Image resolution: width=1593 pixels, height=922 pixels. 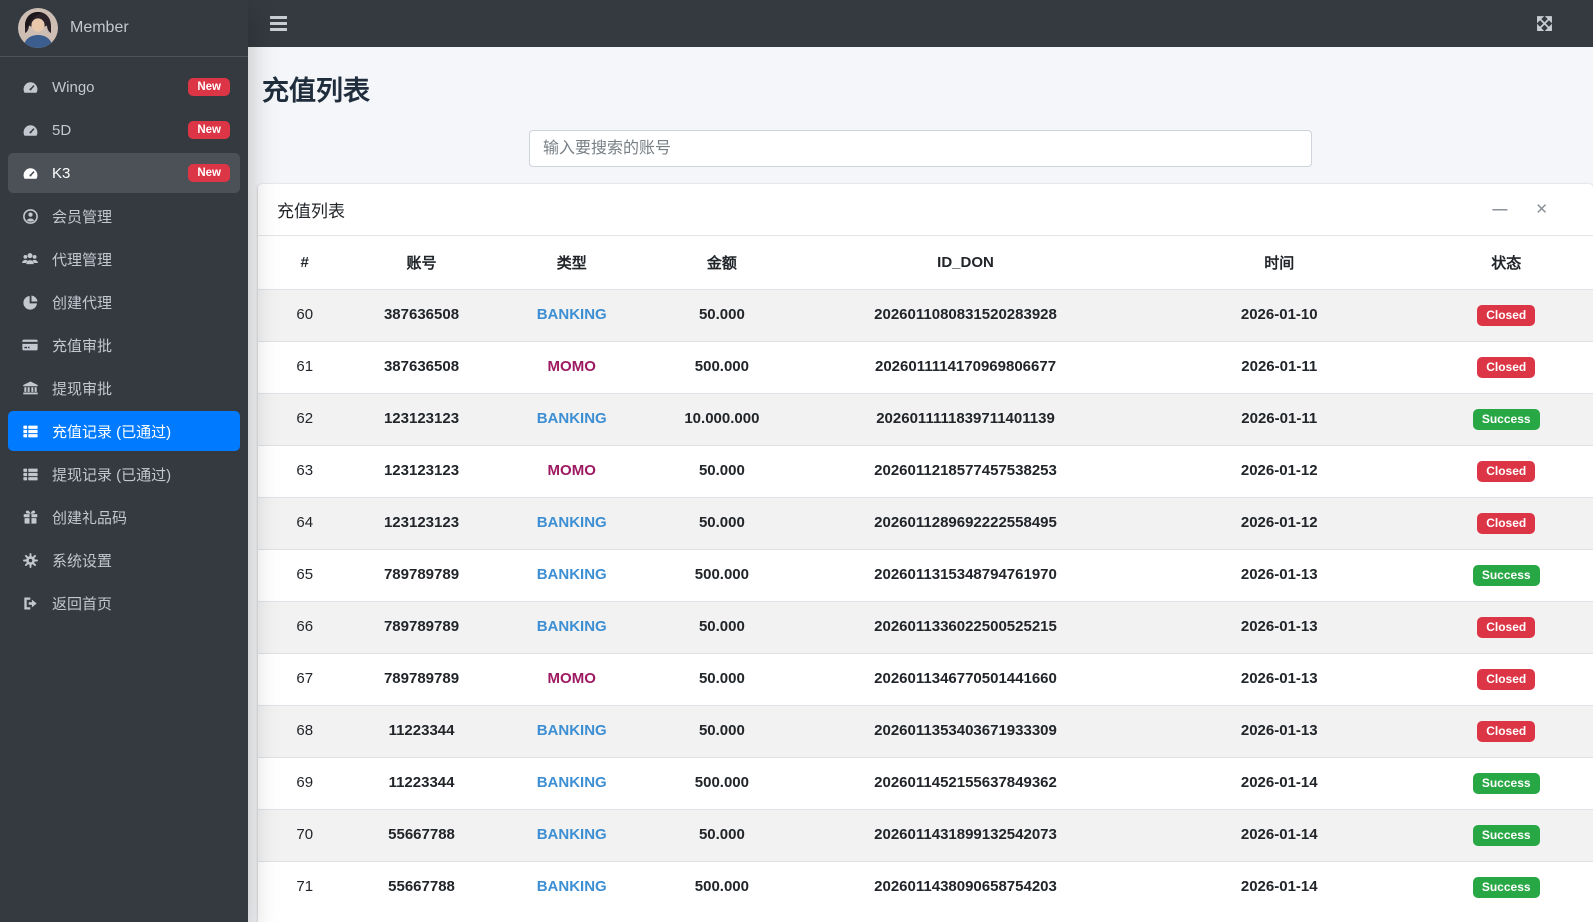 What do you see at coordinates (124, 216) in the screenshot?
I see `sidebar-item-member-management: 会员管理` at bounding box center [124, 216].